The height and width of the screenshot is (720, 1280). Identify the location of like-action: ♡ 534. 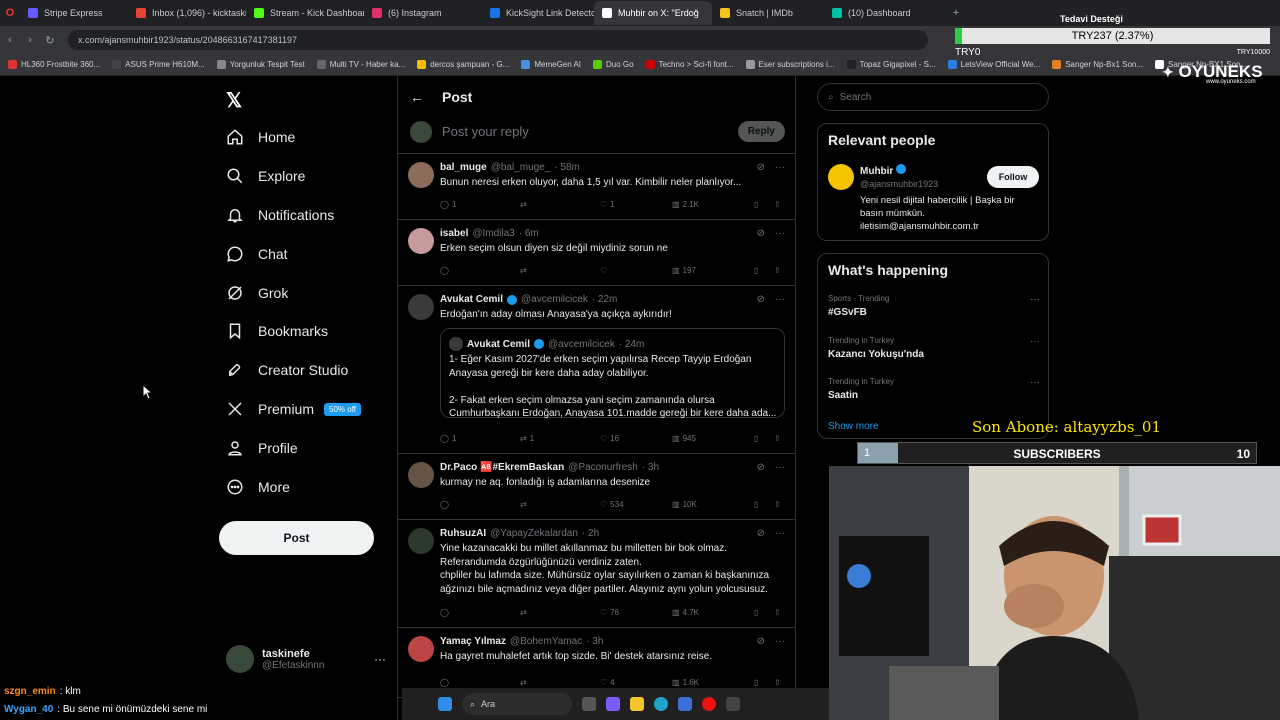
(636, 504).